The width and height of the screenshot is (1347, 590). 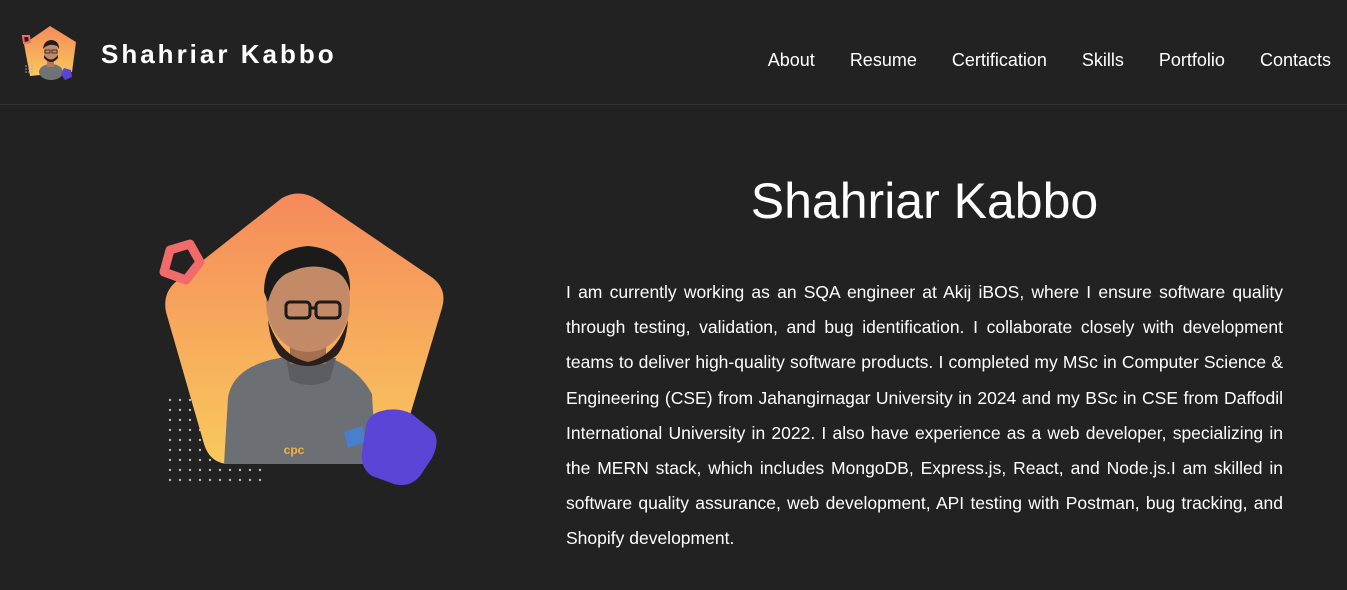 What do you see at coordinates (791, 60) in the screenshot?
I see `nav-link-about: About` at bounding box center [791, 60].